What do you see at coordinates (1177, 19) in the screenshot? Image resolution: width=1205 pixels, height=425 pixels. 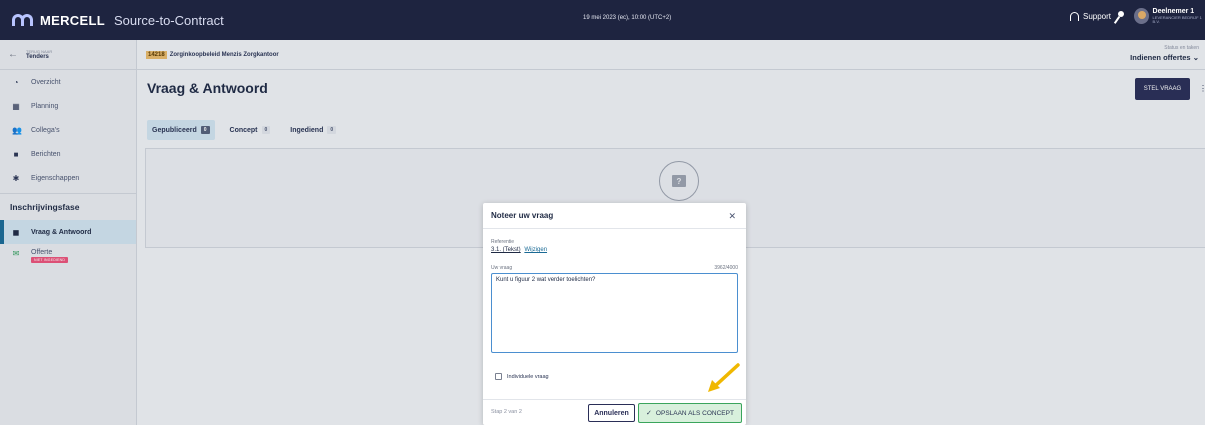 I see `user-organisation: LEVERANCIER BEDRIJF 1 B.V.` at bounding box center [1177, 19].